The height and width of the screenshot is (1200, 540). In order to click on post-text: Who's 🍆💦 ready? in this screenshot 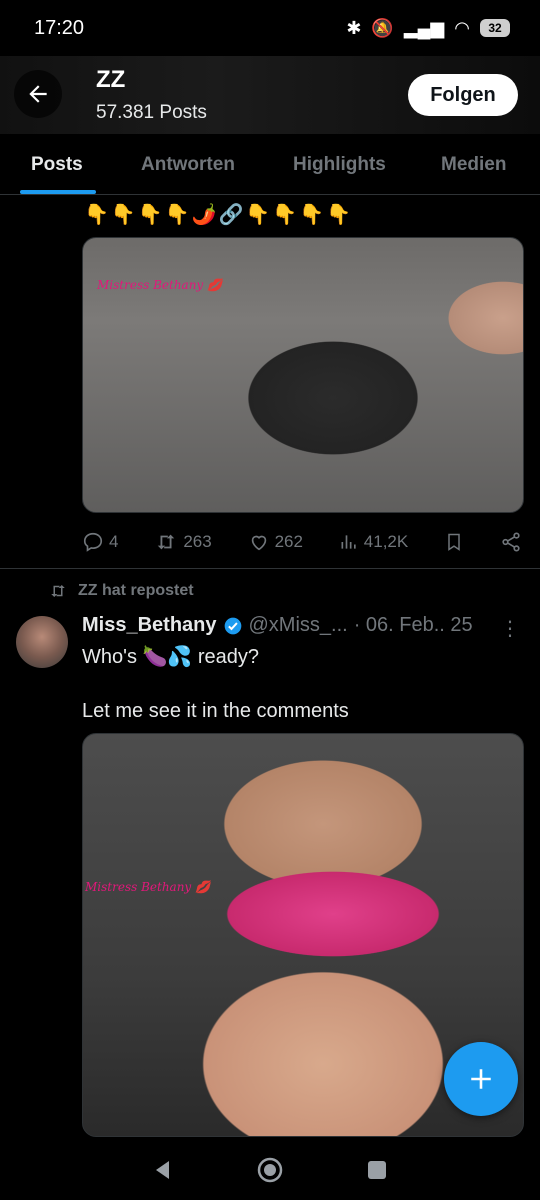, I will do `click(171, 657)`.